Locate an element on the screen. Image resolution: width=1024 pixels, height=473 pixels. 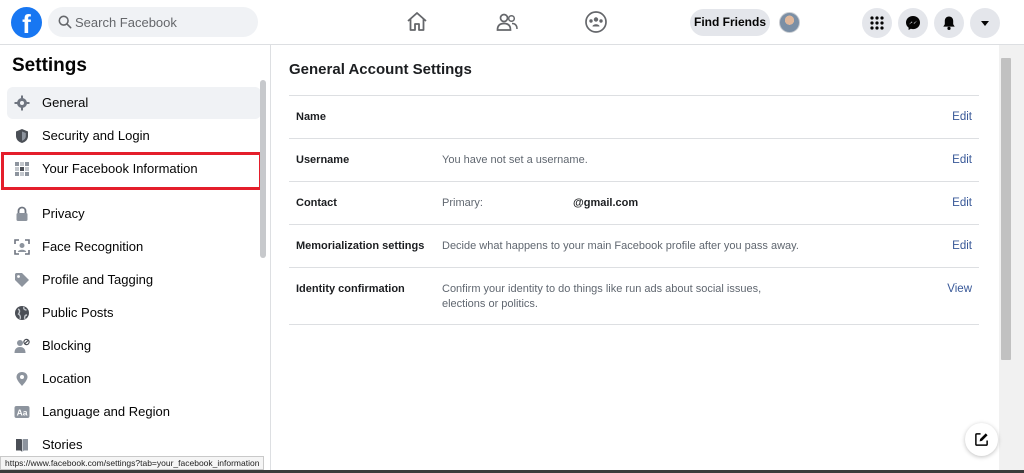
messenger-icon is located at coordinates (913, 23).